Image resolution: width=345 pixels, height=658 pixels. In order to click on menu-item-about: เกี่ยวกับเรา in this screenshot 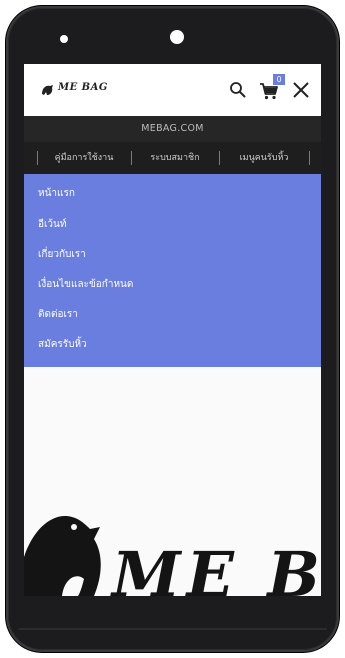, I will do `click(62, 255)`.